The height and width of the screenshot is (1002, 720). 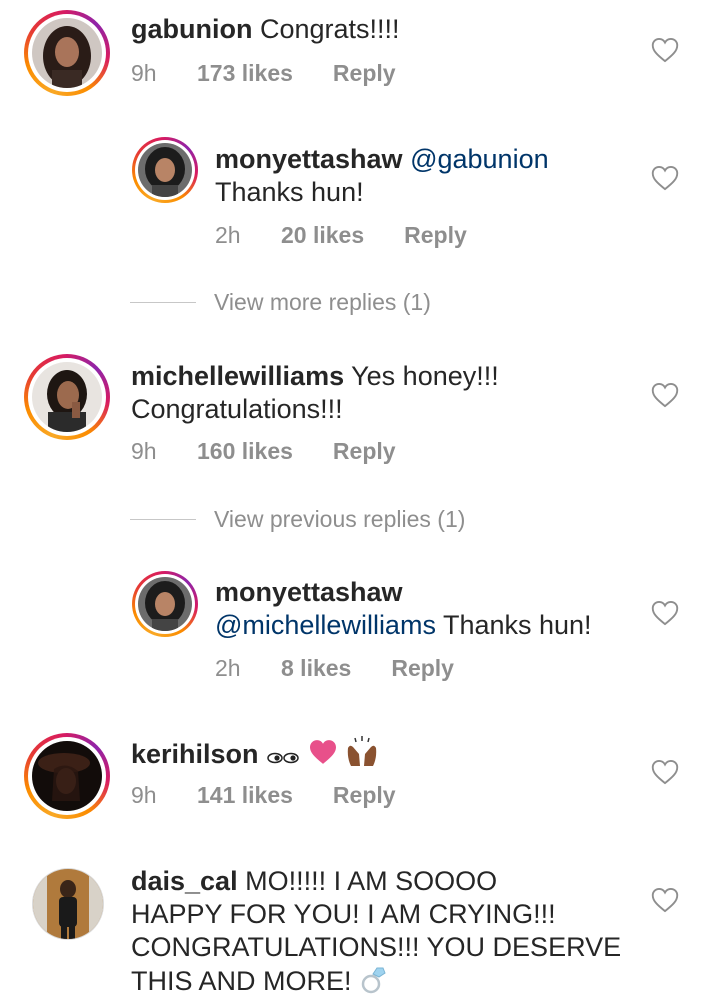 I want to click on comment-meta: 2h 20 likes Reply, so click(x=341, y=235).